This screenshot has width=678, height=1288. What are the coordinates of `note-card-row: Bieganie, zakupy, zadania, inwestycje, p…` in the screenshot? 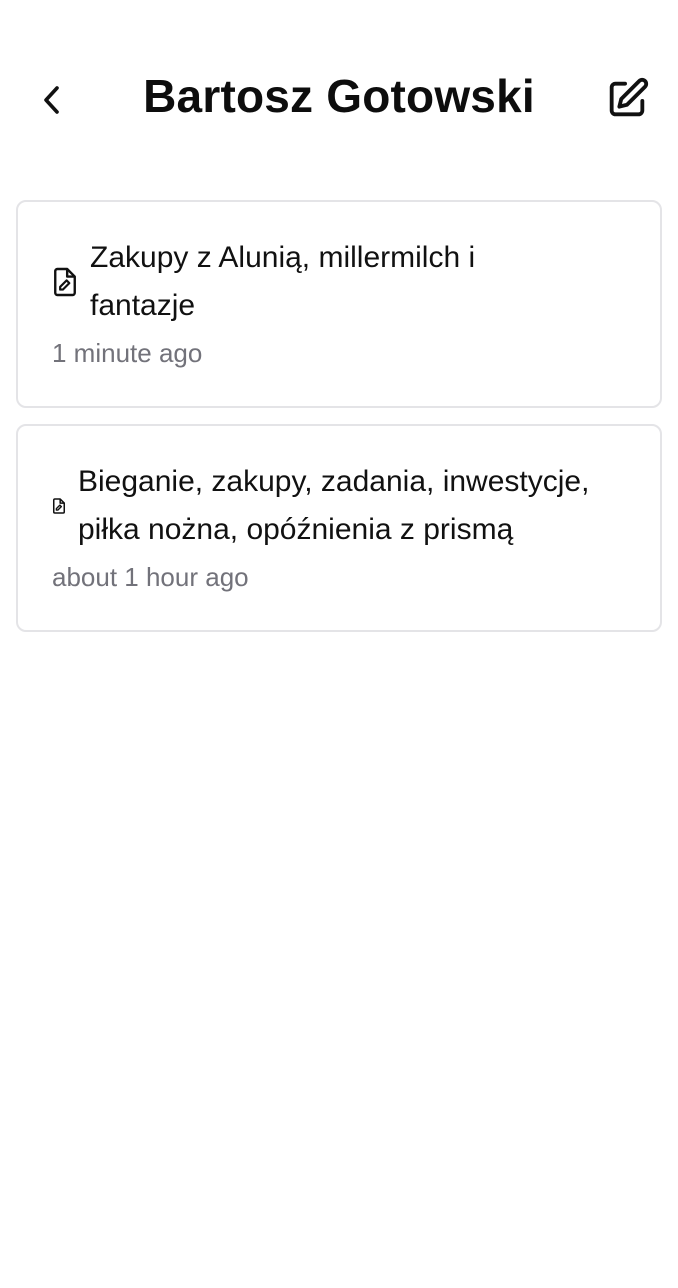 It's located at (339, 506).